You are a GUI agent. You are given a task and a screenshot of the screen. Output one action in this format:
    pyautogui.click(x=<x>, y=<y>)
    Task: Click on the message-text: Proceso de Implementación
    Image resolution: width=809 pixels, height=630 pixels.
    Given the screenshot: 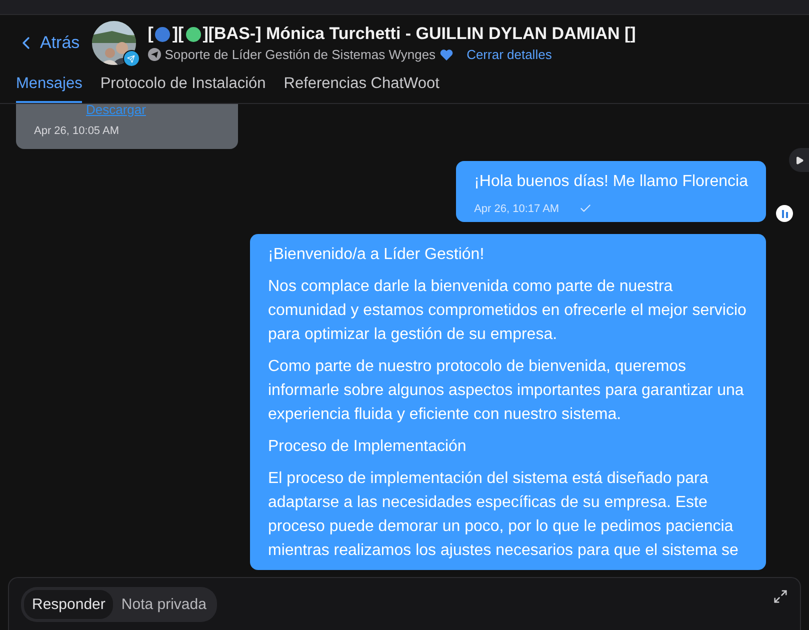 What is the action you would take?
    pyautogui.click(x=368, y=447)
    